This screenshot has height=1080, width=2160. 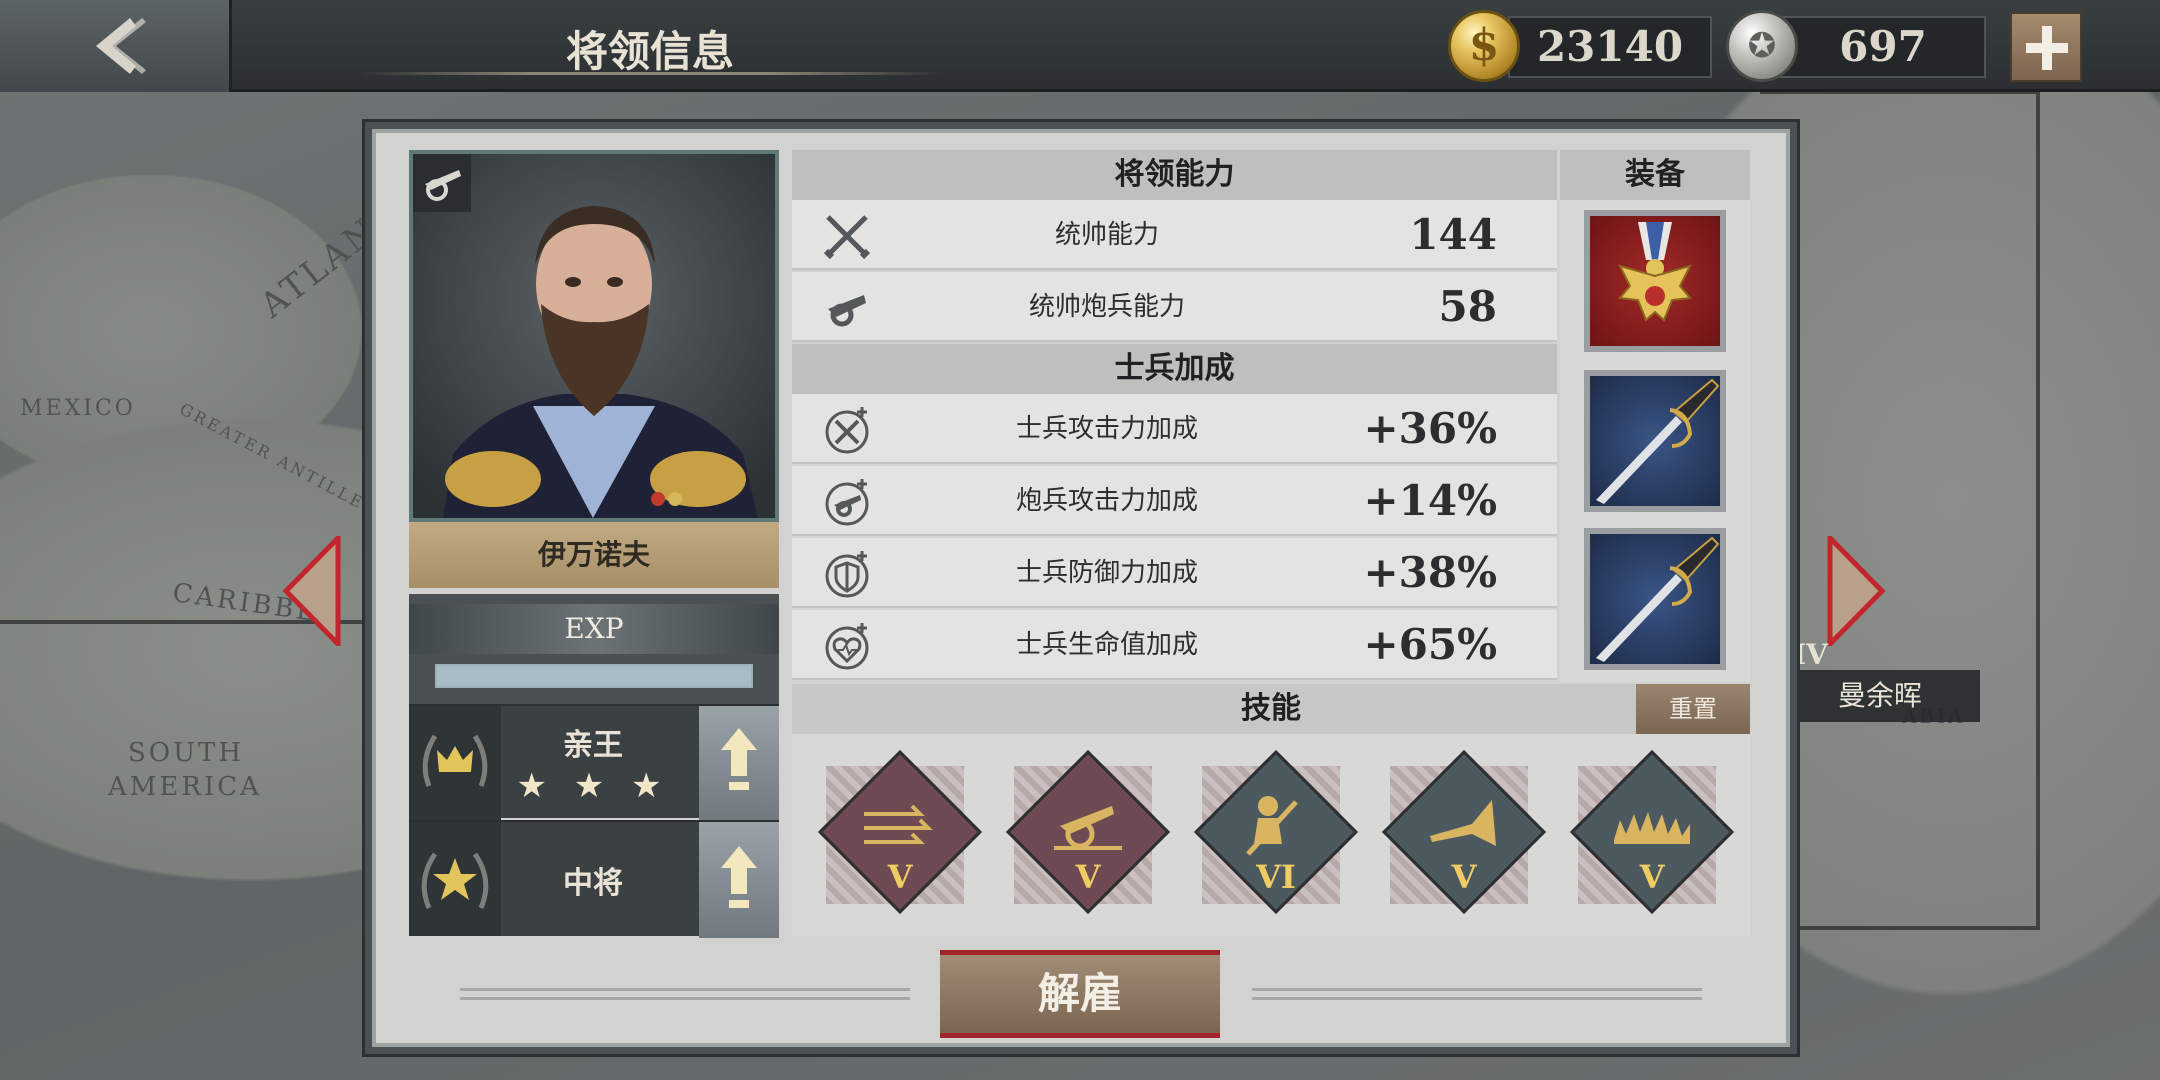 I want to click on ability-row-command: 统帅能力 144, so click(x=1174, y=235).